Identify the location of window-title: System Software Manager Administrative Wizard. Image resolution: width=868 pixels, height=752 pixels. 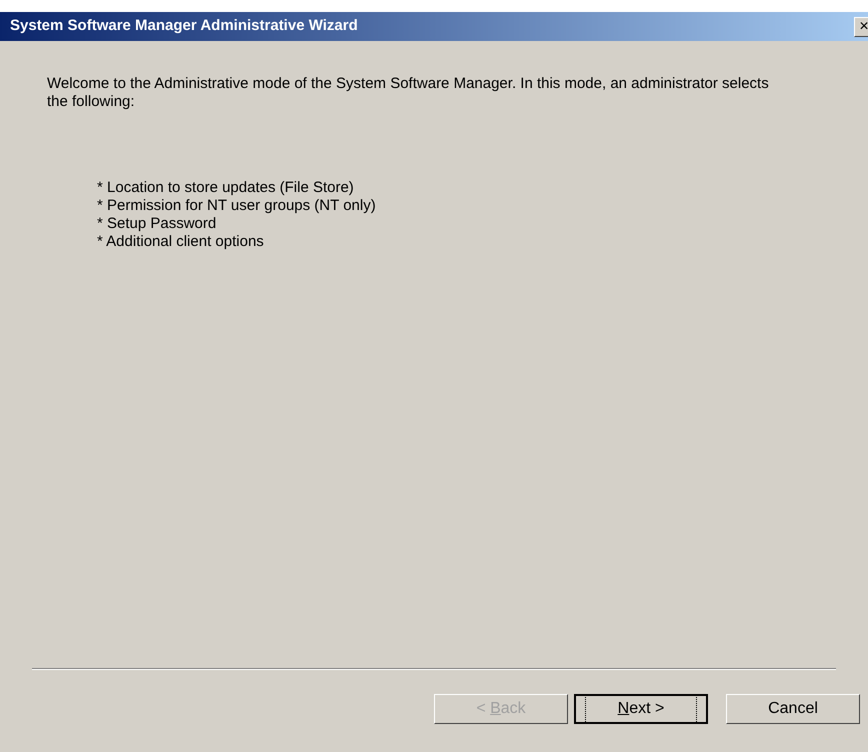
(184, 26).